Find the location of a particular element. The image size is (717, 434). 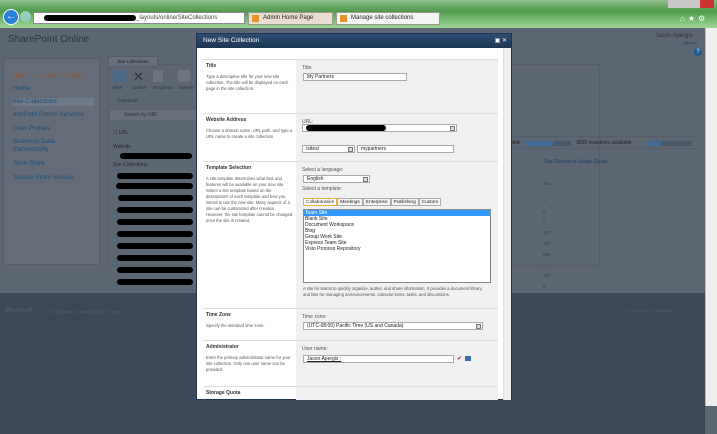

website-label: Website is located at coordinates (122, 147).